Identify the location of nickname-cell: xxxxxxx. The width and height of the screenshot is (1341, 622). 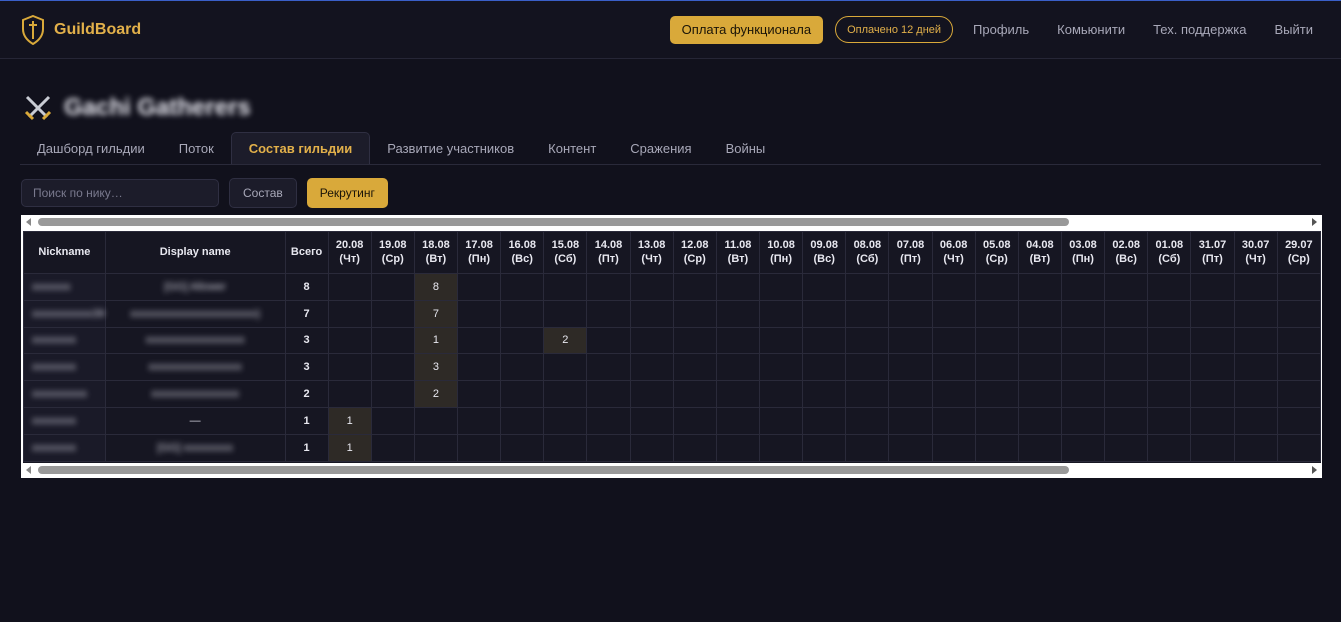
(64, 287).